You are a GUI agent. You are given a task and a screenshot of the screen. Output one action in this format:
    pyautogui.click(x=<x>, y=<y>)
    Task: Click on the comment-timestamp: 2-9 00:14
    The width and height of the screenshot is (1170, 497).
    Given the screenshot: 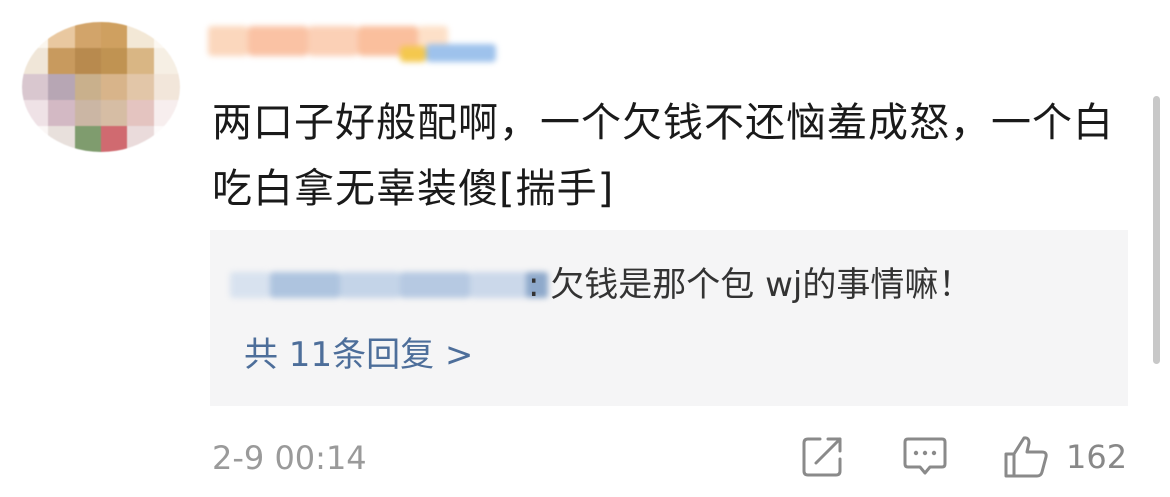 What is the action you would take?
    pyautogui.click(x=289, y=458)
    